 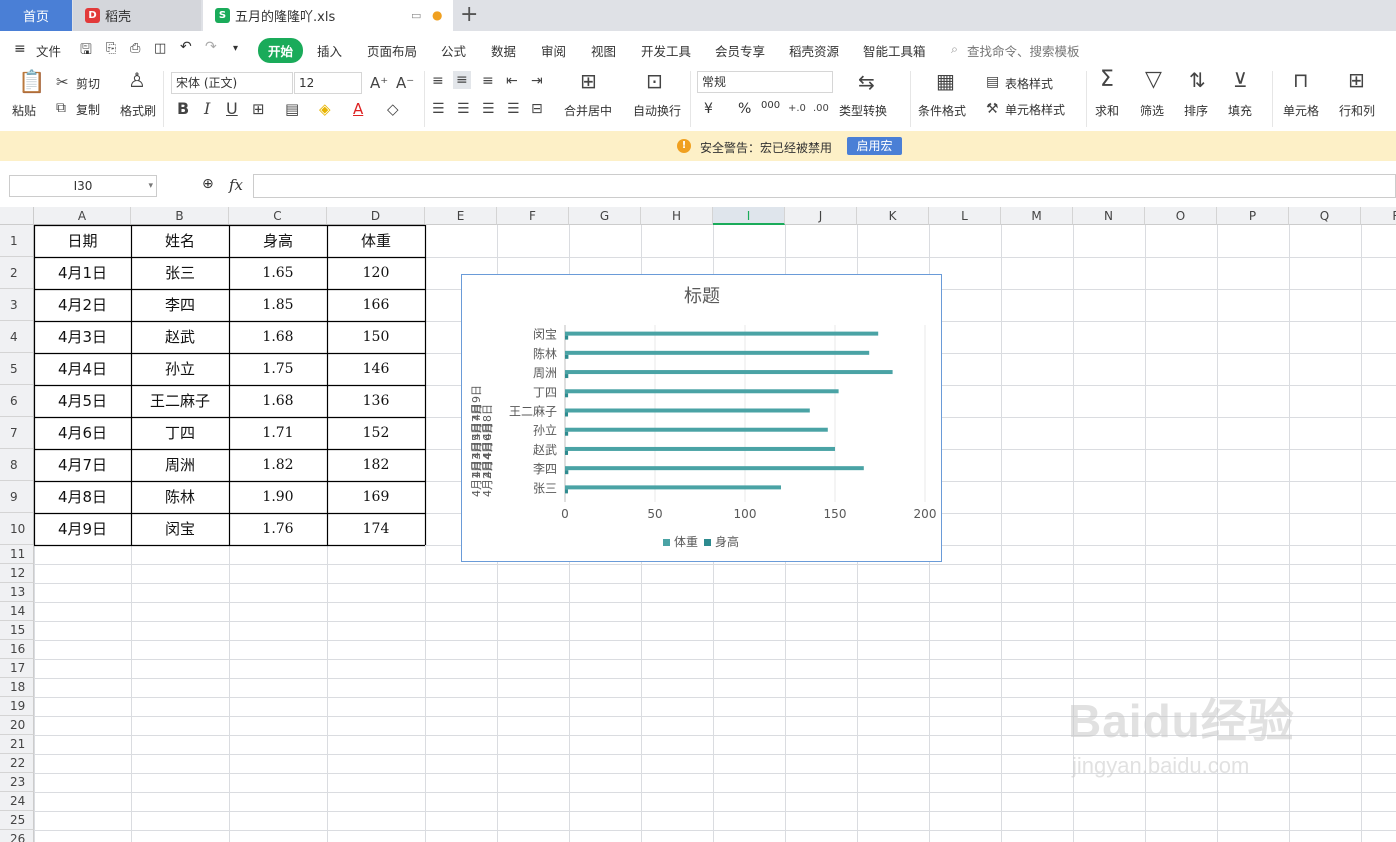 What do you see at coordinates (954, 49) in the screenshot?
I see `search-icon: ⌕` at bounding box center [954, 49].